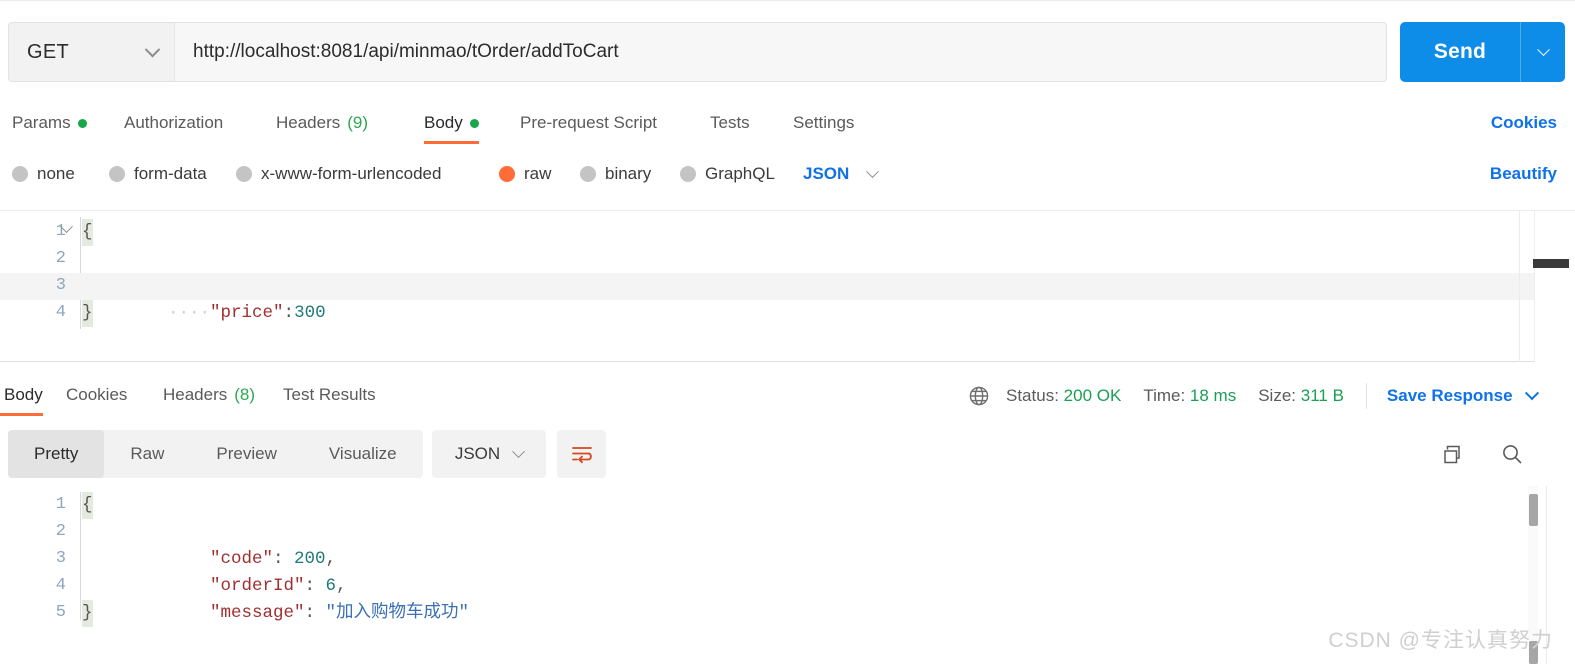 Image resolution: width=1575 pixels, height=664 pixels. I want to click on raw-format-label: JSON, so click(826, 173).